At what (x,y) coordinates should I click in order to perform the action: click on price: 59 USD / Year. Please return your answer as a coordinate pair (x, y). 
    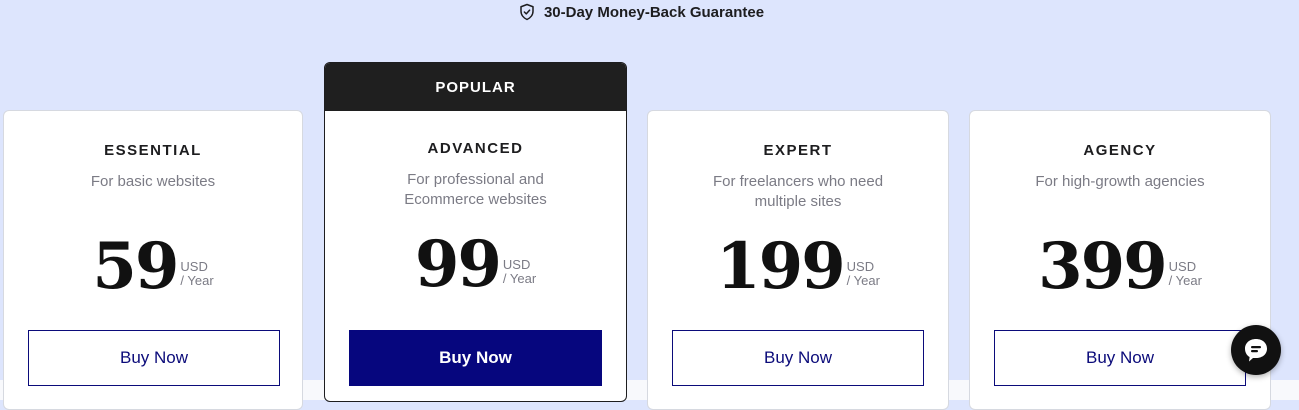
    Looking at the image, I should click on (153, 267).